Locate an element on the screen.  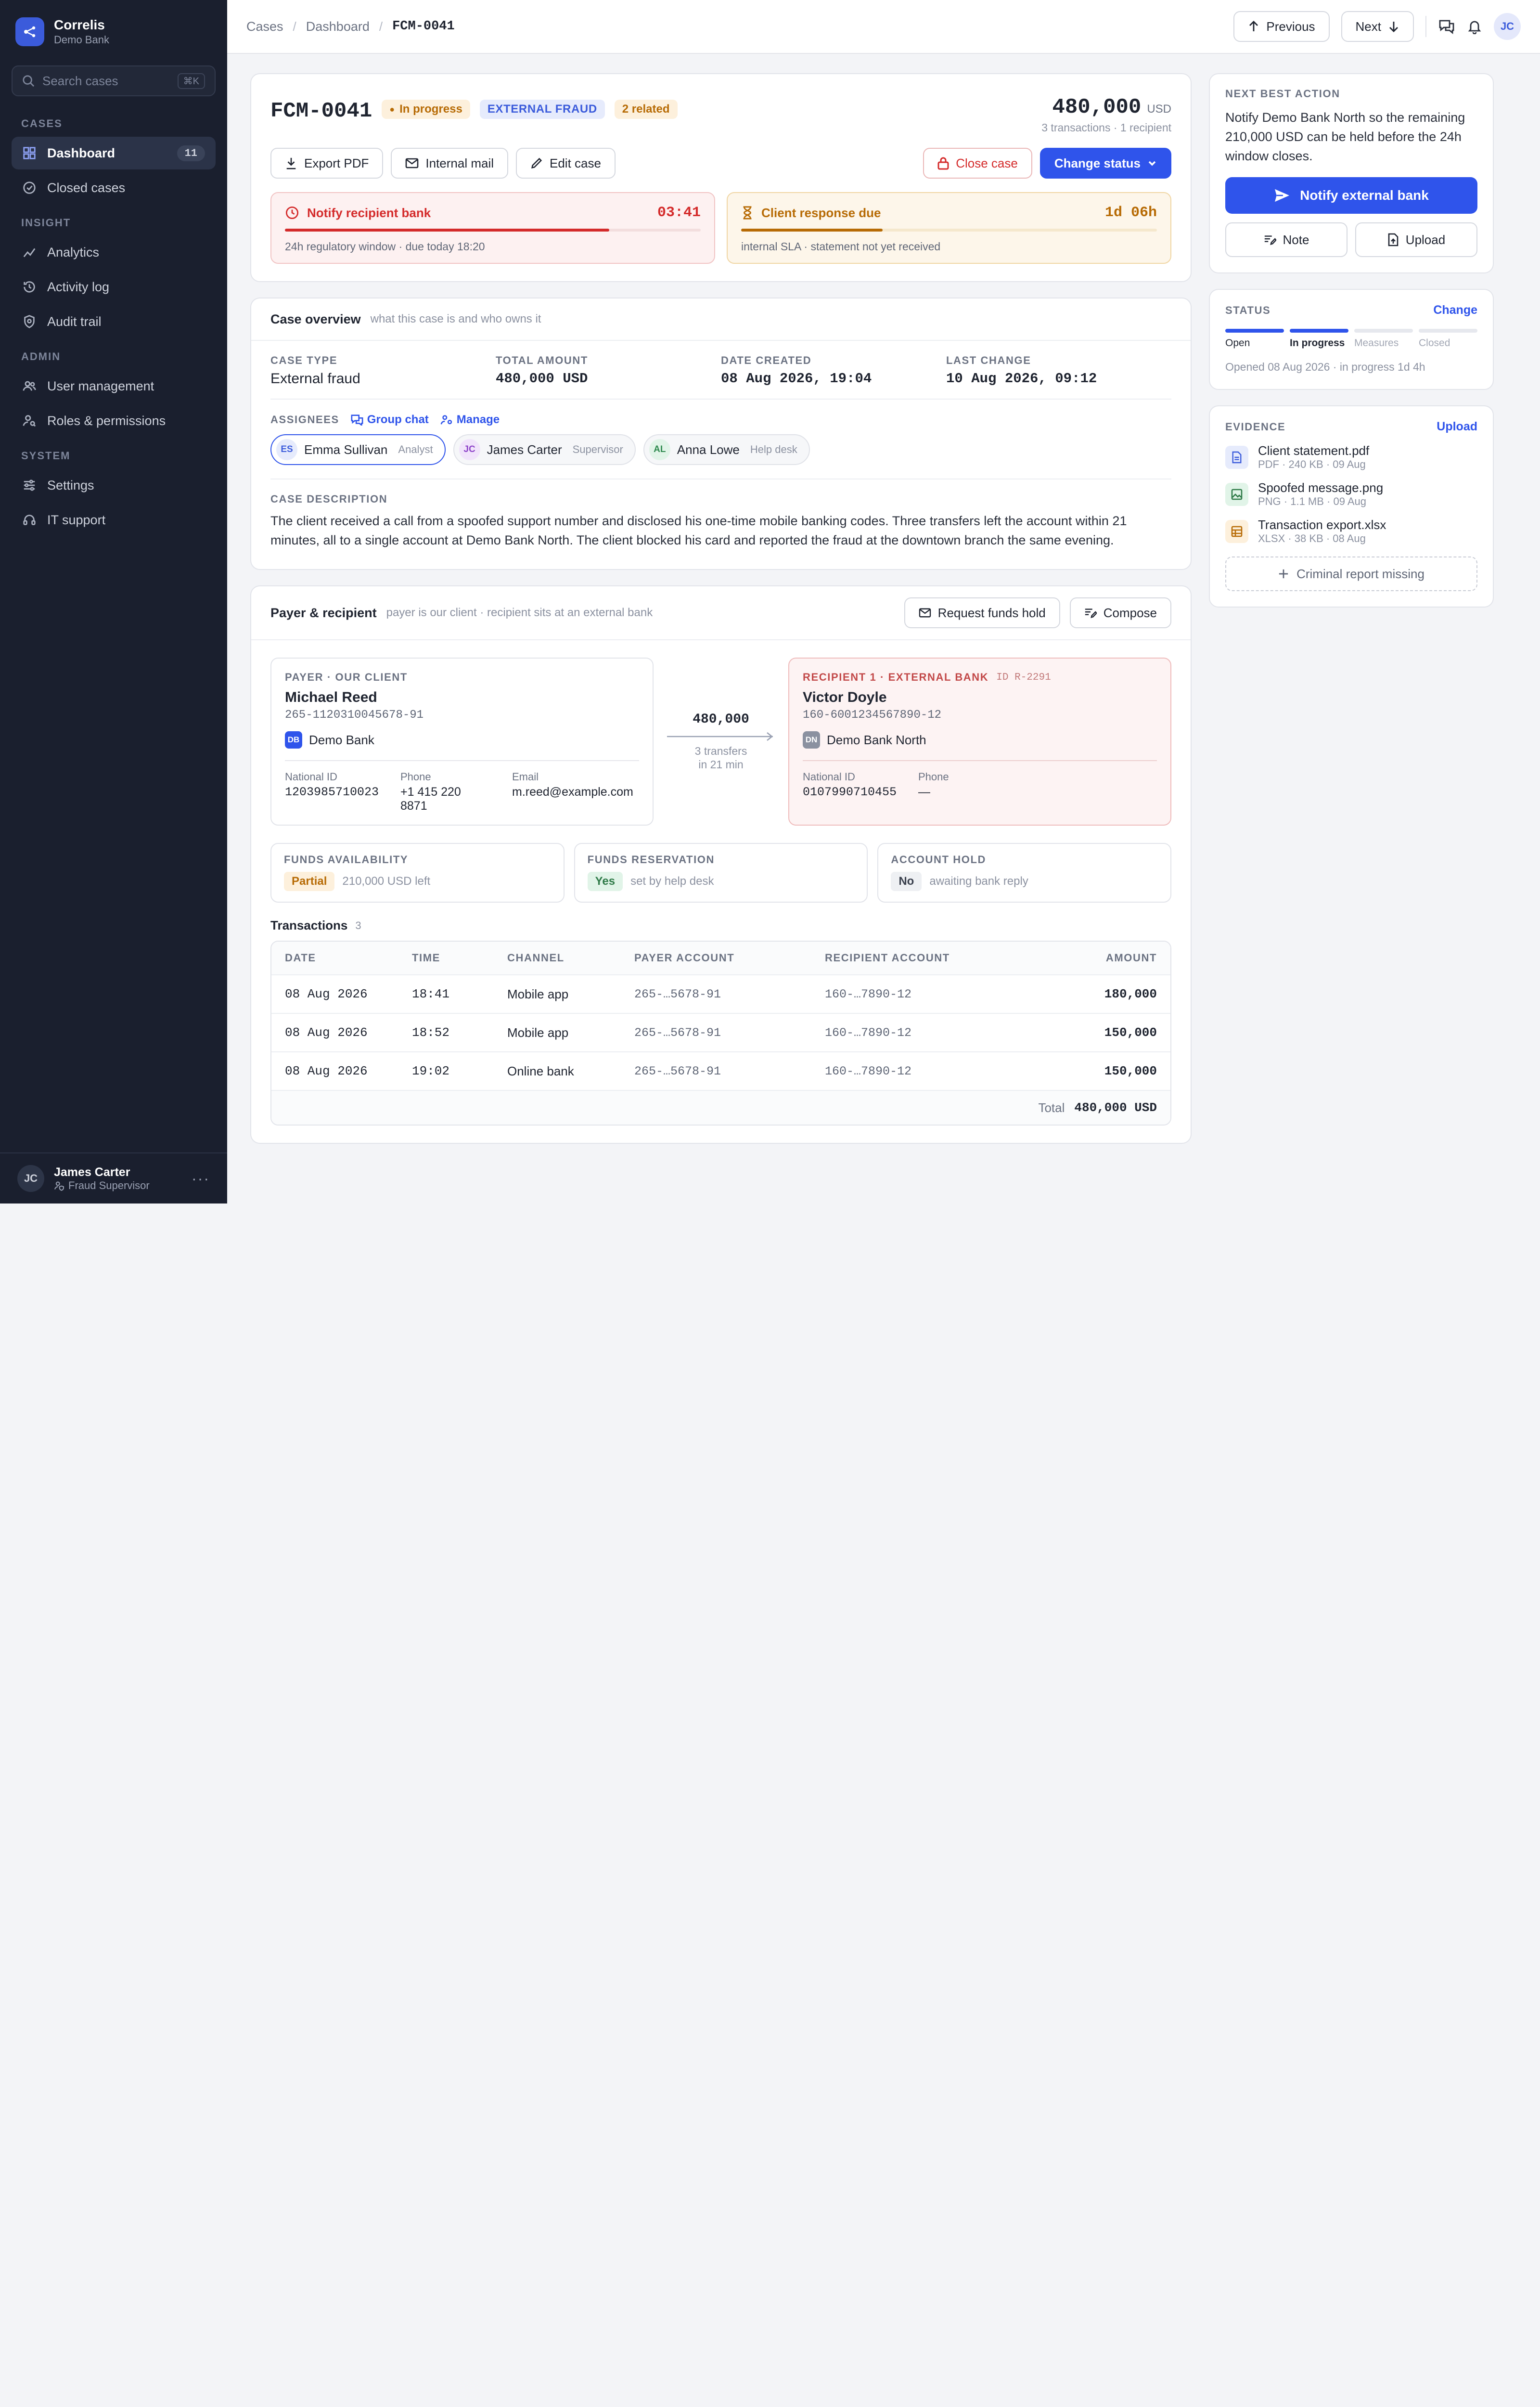
payer-email: m.reed@example.com is located at coordinates (572, 792).